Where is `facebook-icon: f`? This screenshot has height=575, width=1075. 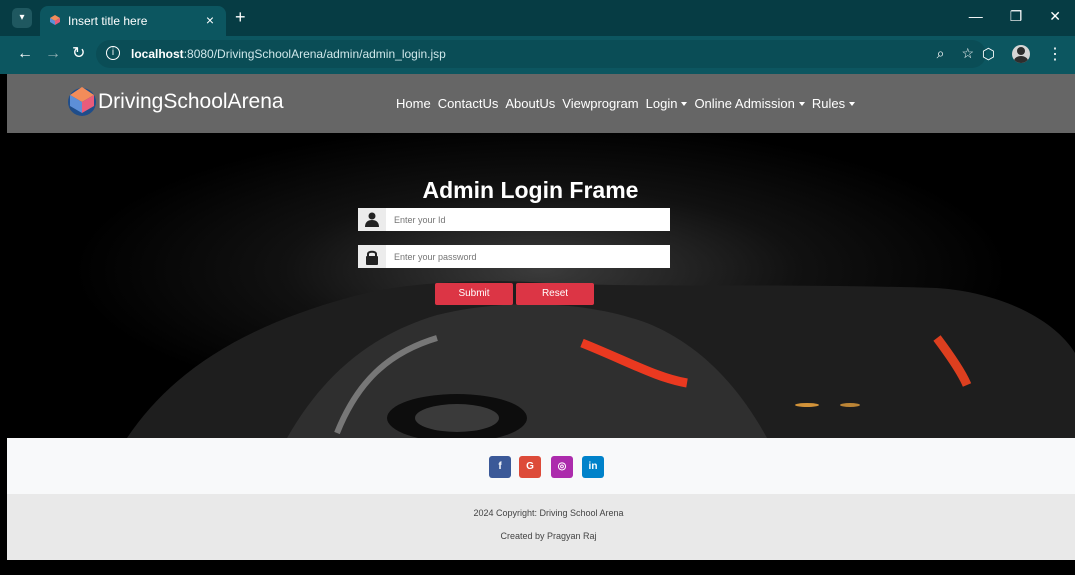
facebook-icon: f is located at coordinates (500, 467).